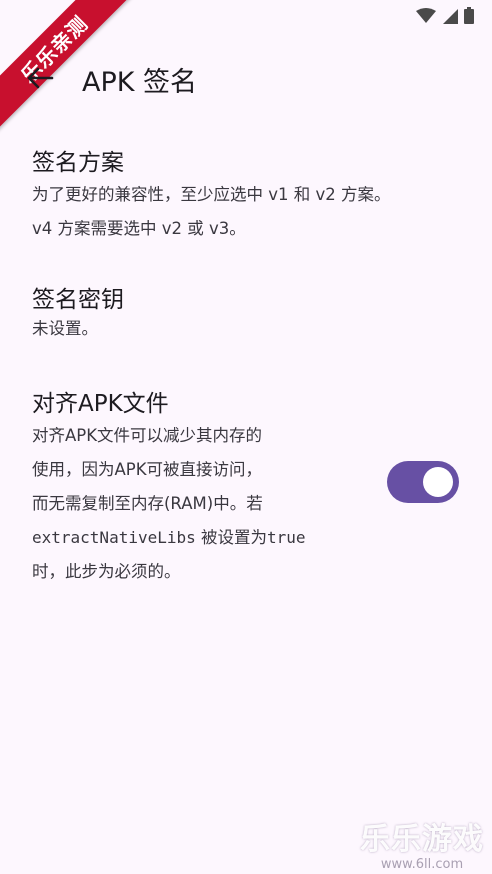 The image size is (492, 874). I want to click on back-button, so click(40, 78).